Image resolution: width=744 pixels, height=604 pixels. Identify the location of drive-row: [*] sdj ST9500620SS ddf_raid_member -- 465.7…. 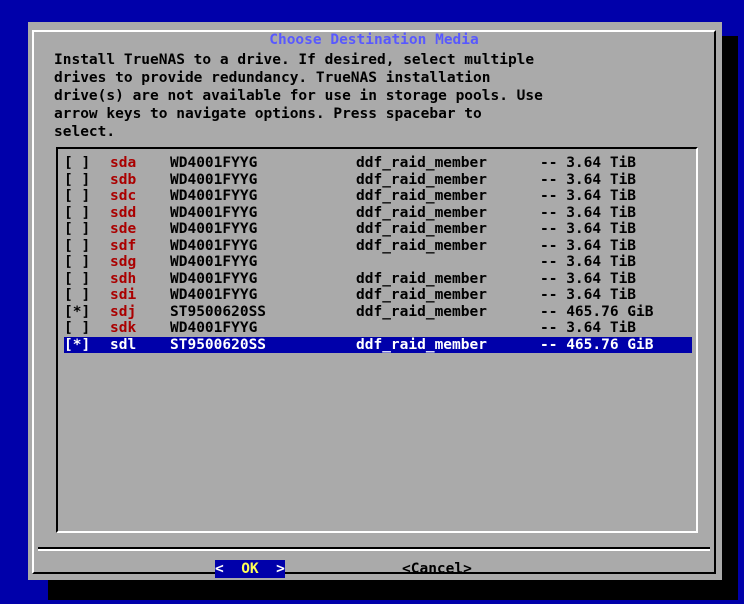
(378, 312).